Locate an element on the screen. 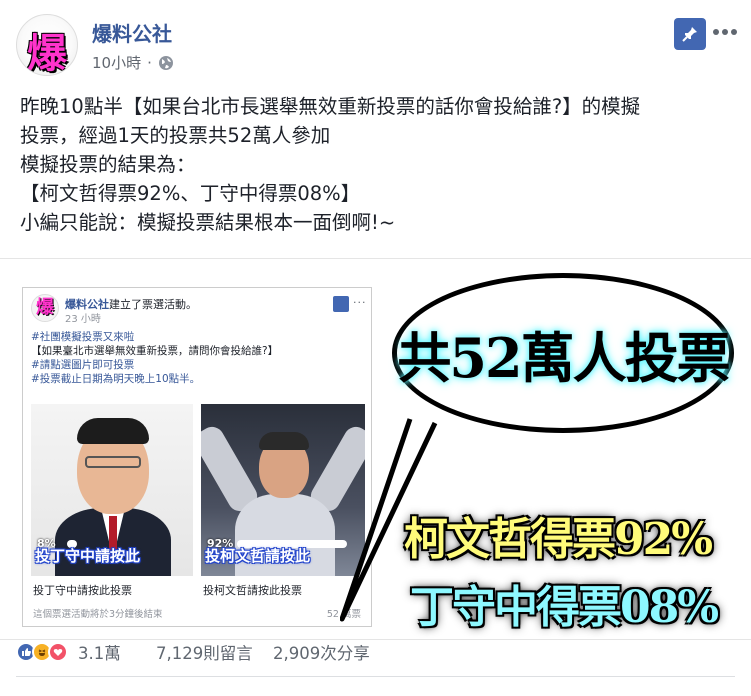 This screenshot has width=751, height=696. pin-button is located at coordinates (690, 34).